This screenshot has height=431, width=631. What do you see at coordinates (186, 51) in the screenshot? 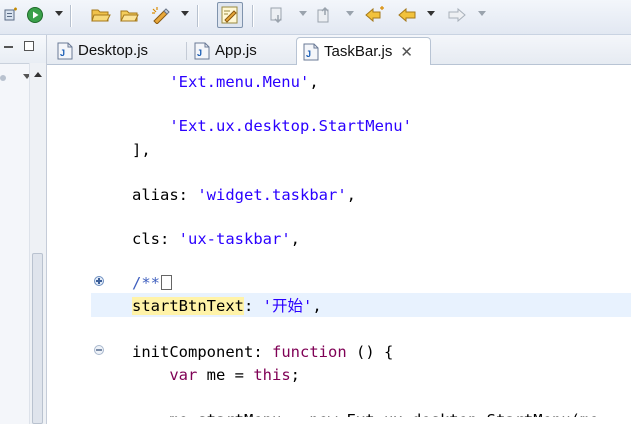
I see `tab-divider` at bounding box center [186, 51].